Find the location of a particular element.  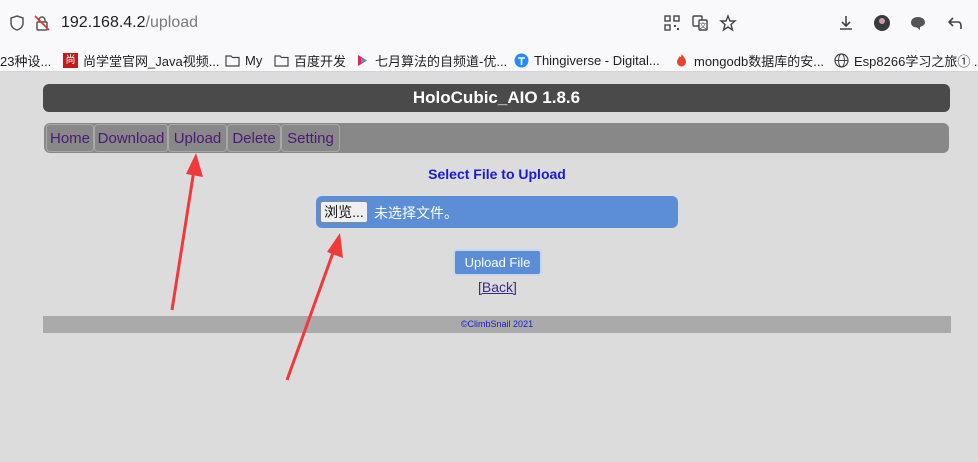

bookmark-label: 百度开发 is located at coordinates (320, 61).